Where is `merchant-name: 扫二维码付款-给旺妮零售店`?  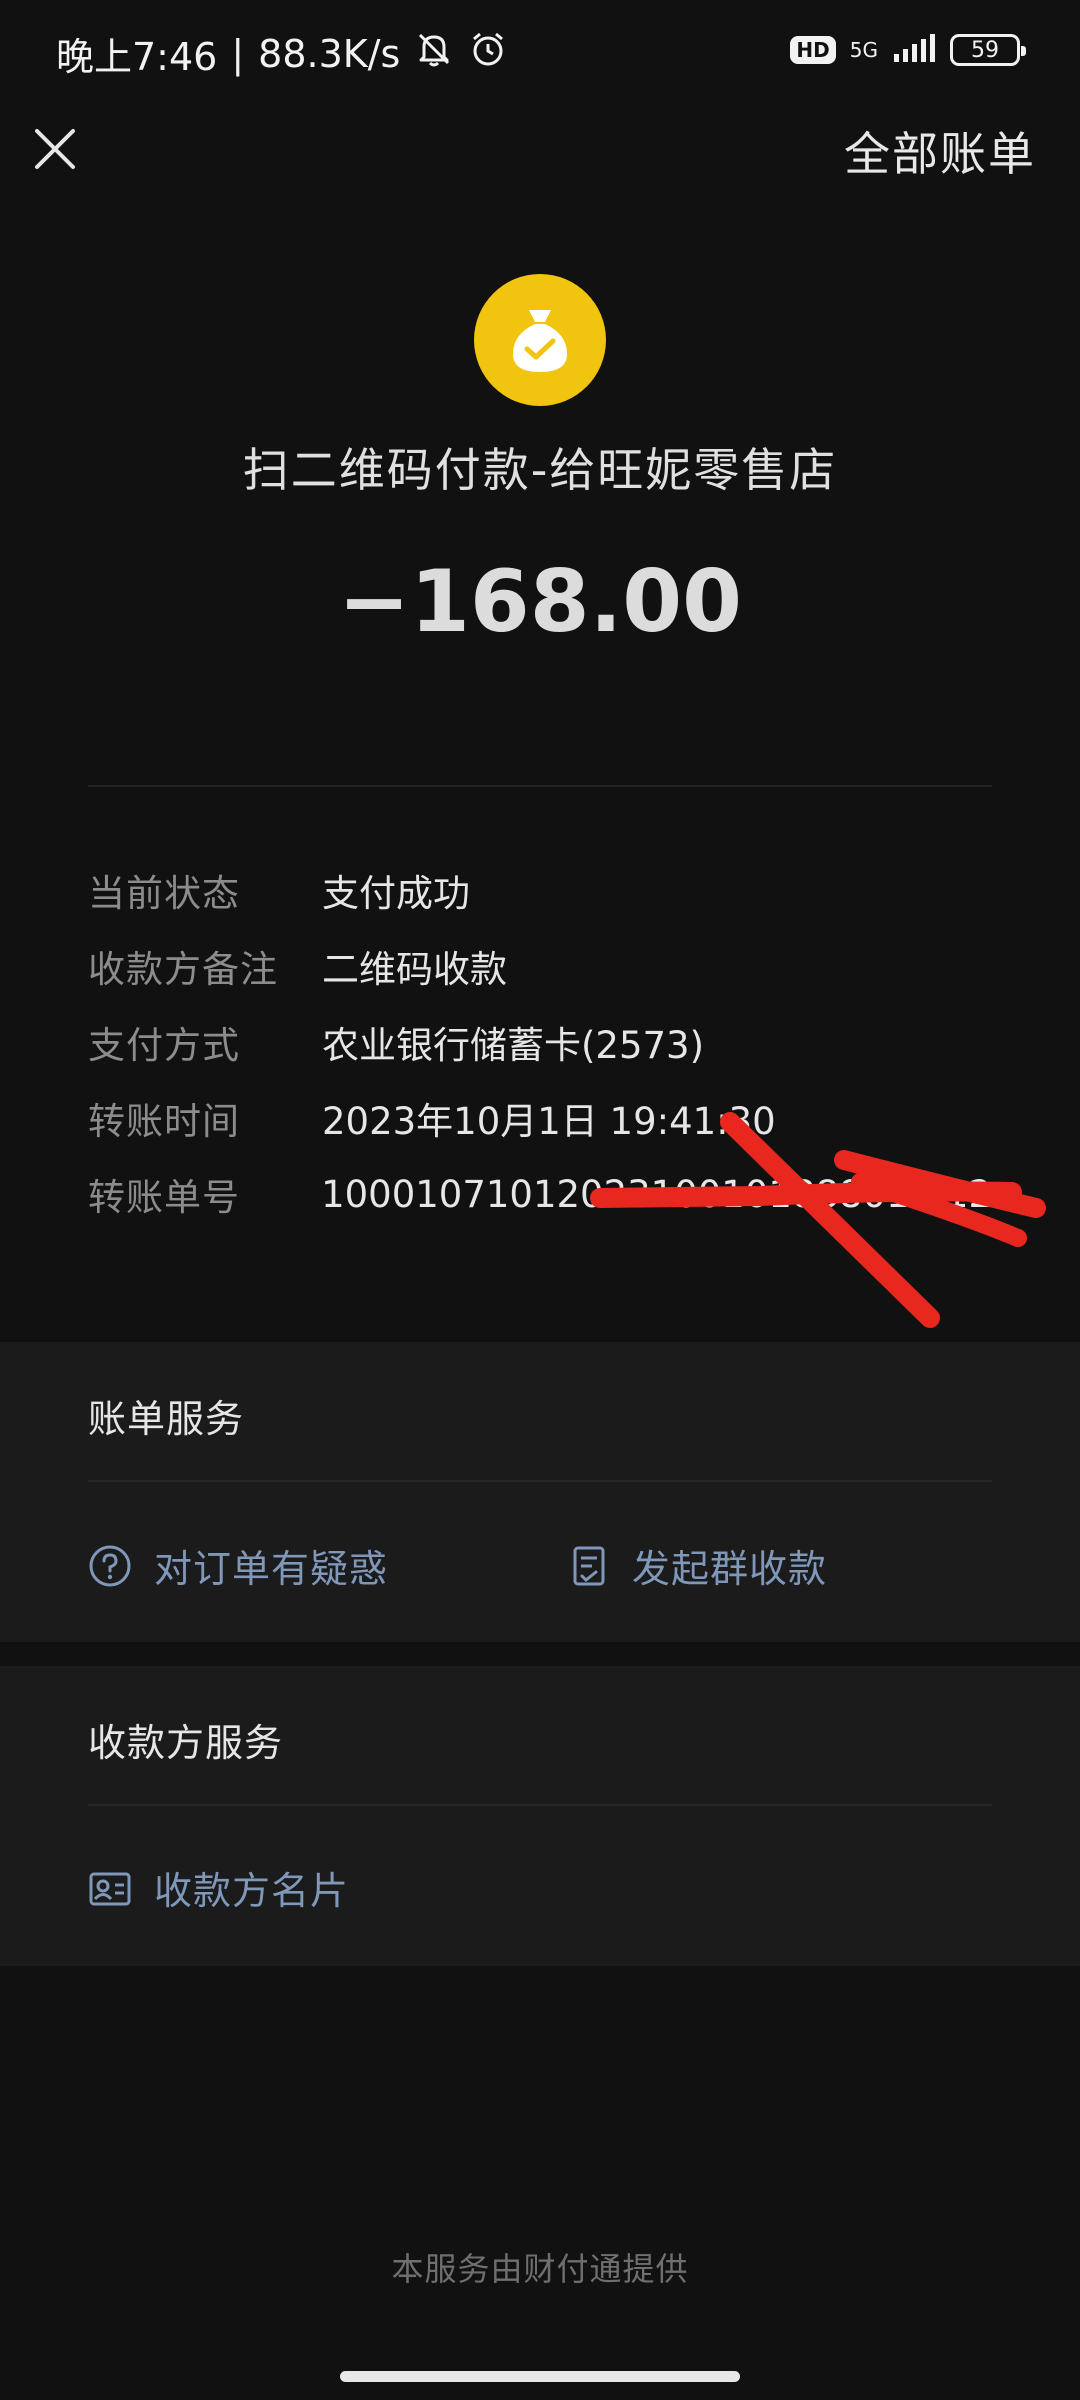 merchant-name: 扫二维码付款-给旺妮零售店 is located at coordinates (540, 470).